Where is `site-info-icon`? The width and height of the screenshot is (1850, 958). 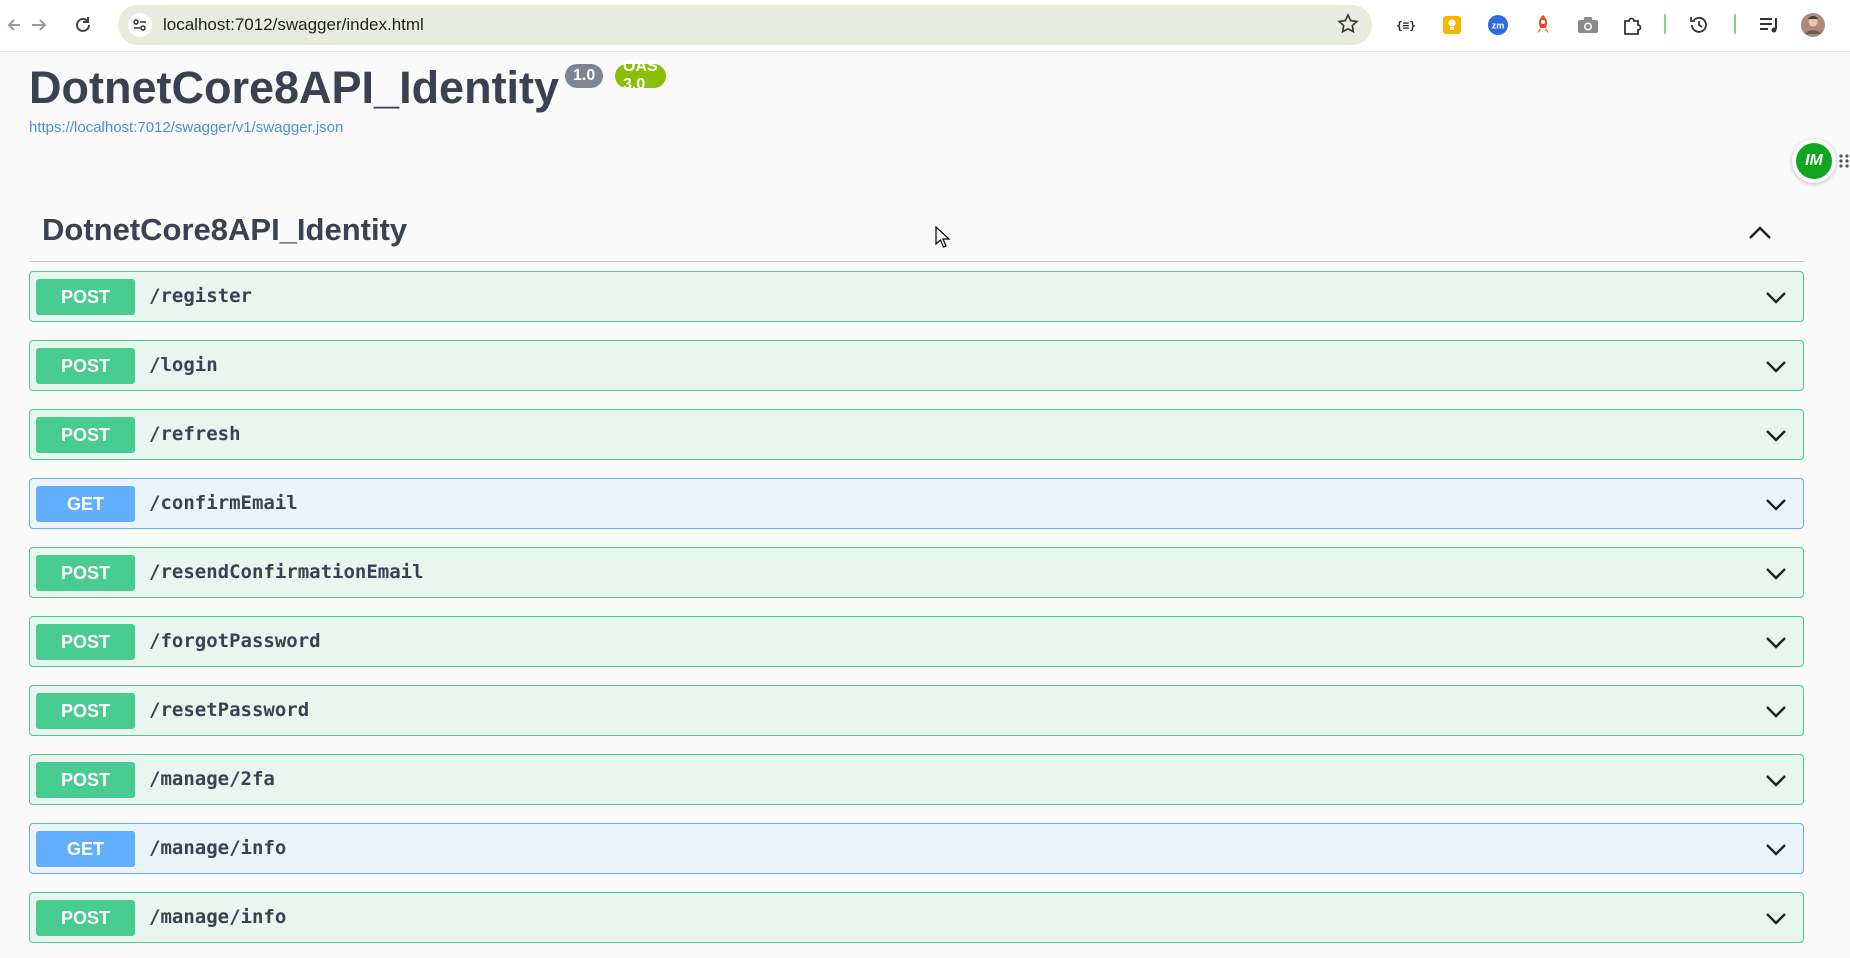
site-info-icon is located at coordinates (140, 25).